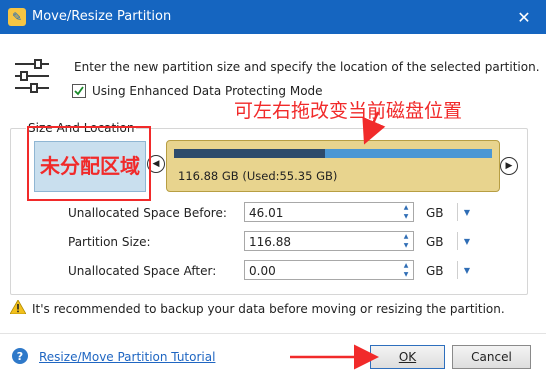 The height and width of the screenshot is (371, 546). I want to click on unallocated-before-input: 46.01 ▲ ▼, so click(329, 212).